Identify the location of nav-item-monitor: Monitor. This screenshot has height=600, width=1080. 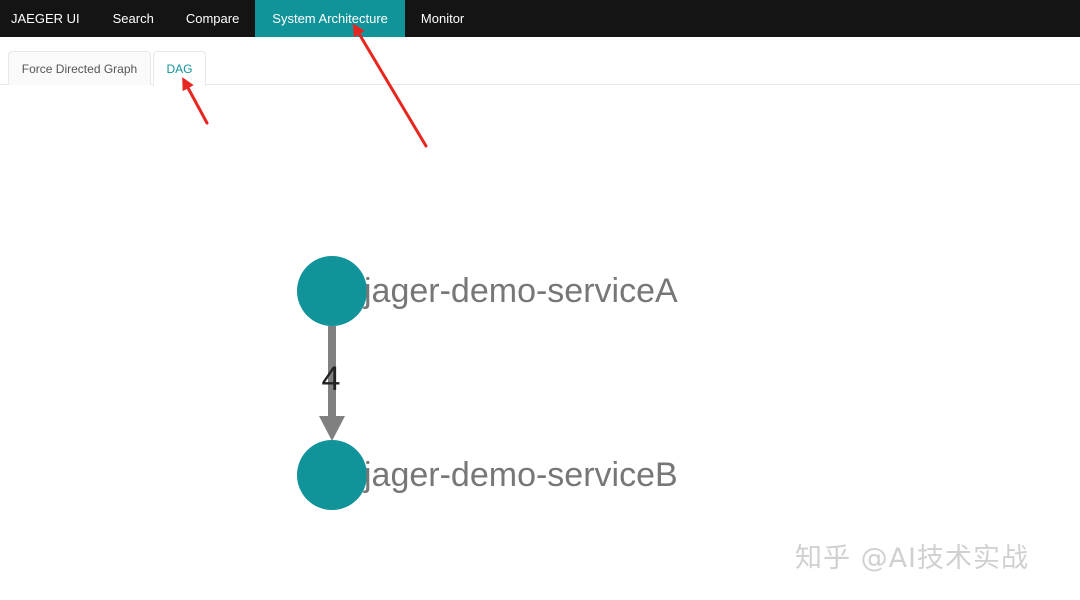
(442, 18).